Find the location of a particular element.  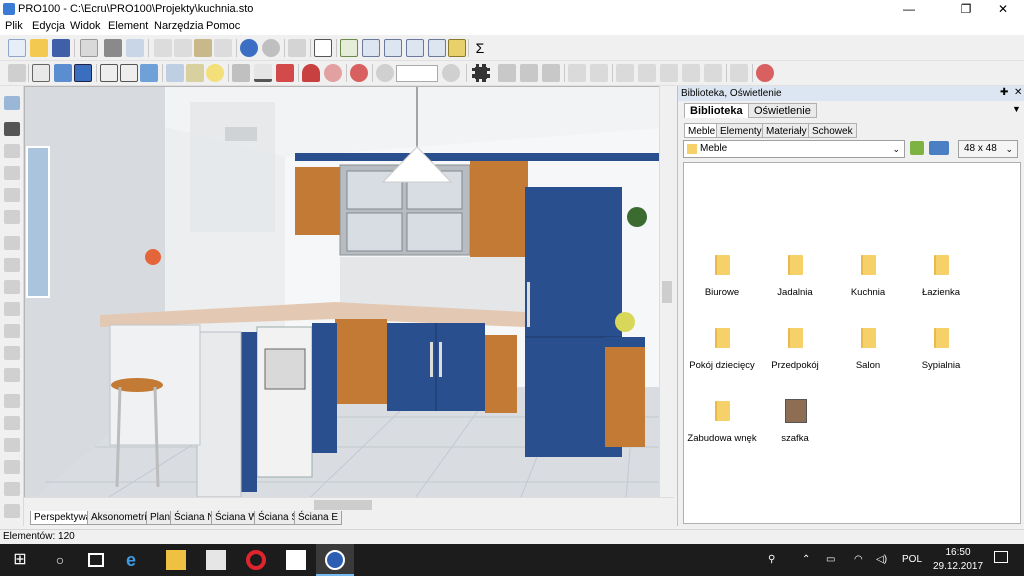

edge-list-icon is located at coordinates (415, 48).